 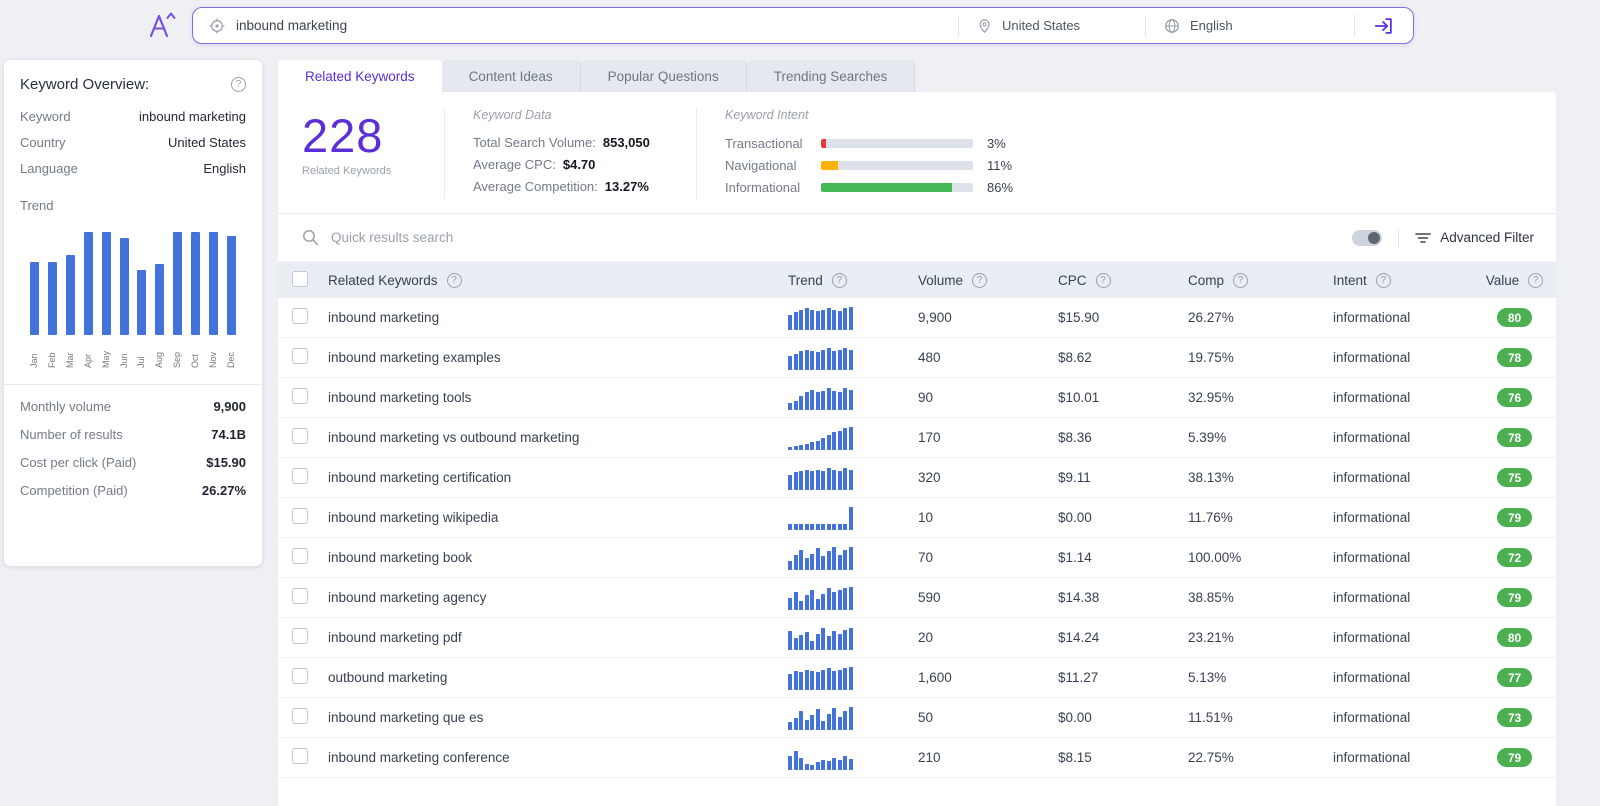 What do you see at coordinates (558, 397) in the screenshot?
I see `keyword-cell: inbound marketing tools` at bounding box center [558, 397].